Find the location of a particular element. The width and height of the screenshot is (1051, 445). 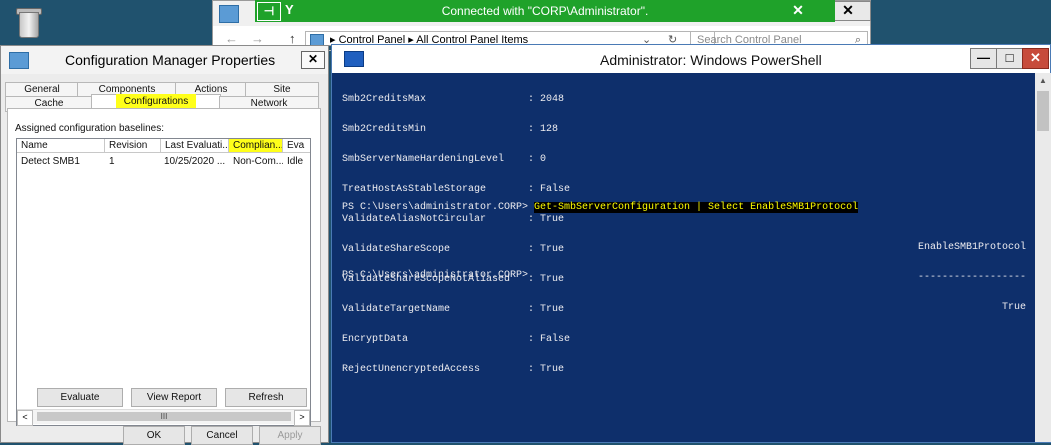

cancel-button: Cancel is located at coordinates (222, 435).